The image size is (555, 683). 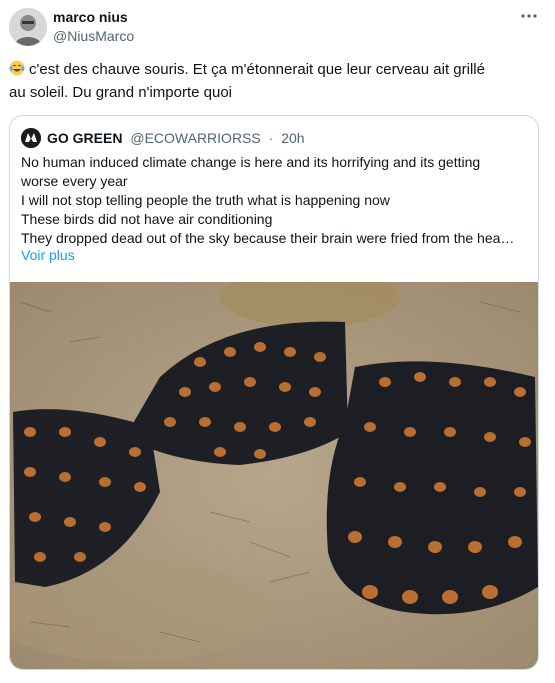 I want to click on quoted-line: worse every year, so click(x=74, y=181).